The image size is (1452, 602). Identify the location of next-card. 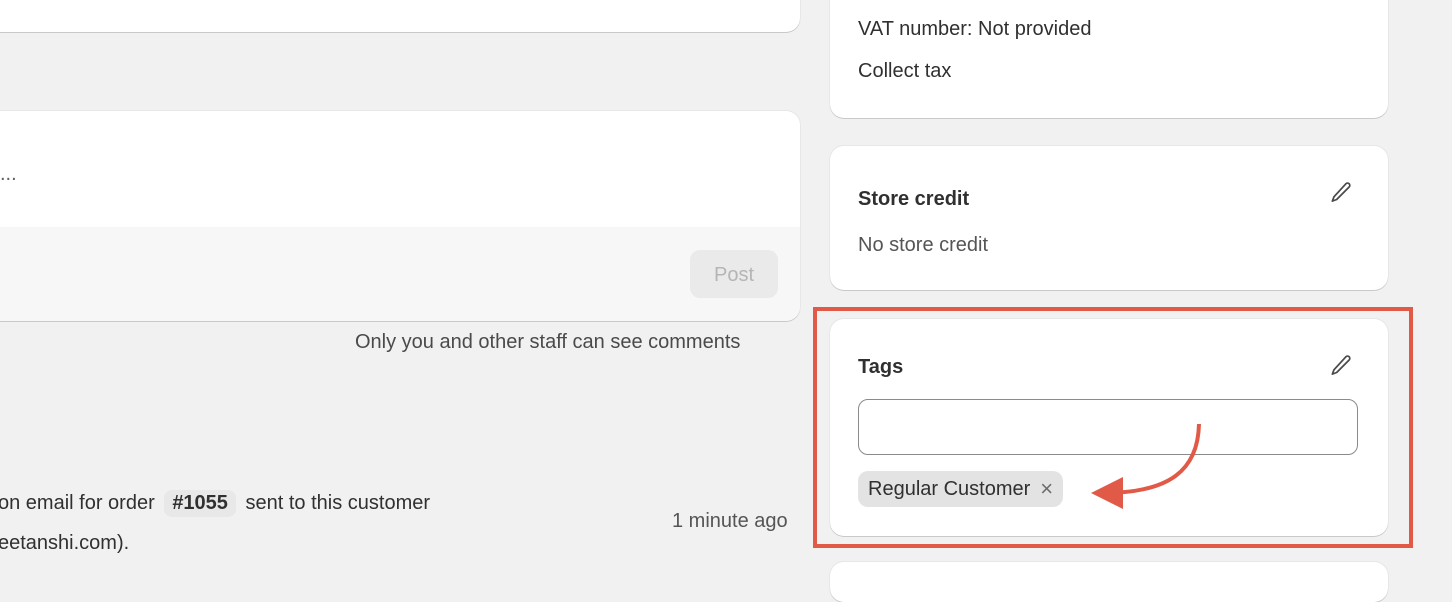
(1109, 582).